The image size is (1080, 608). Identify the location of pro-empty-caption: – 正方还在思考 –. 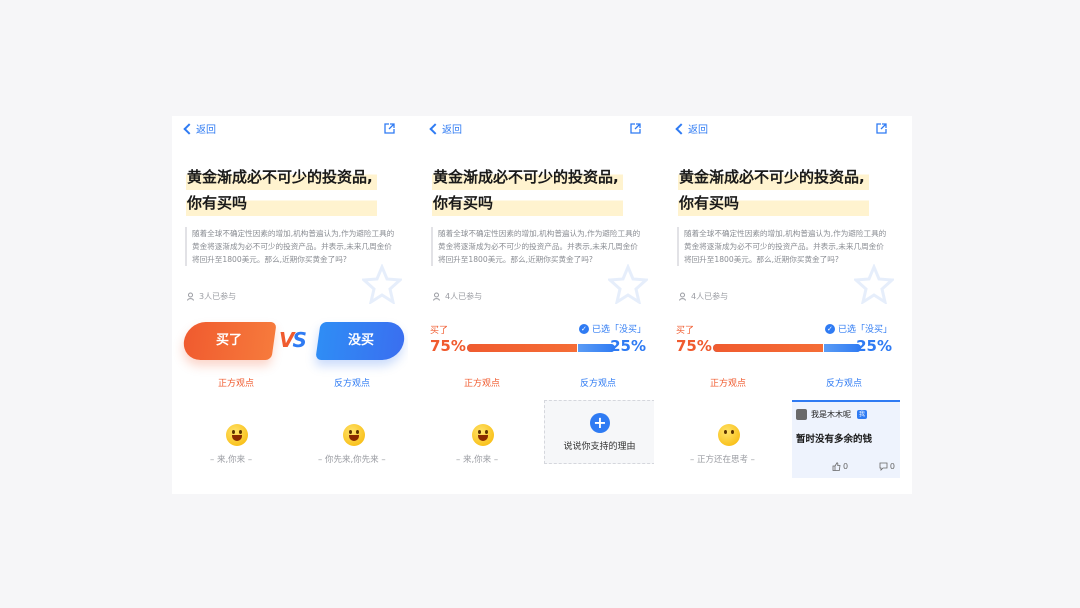
(722, 460).